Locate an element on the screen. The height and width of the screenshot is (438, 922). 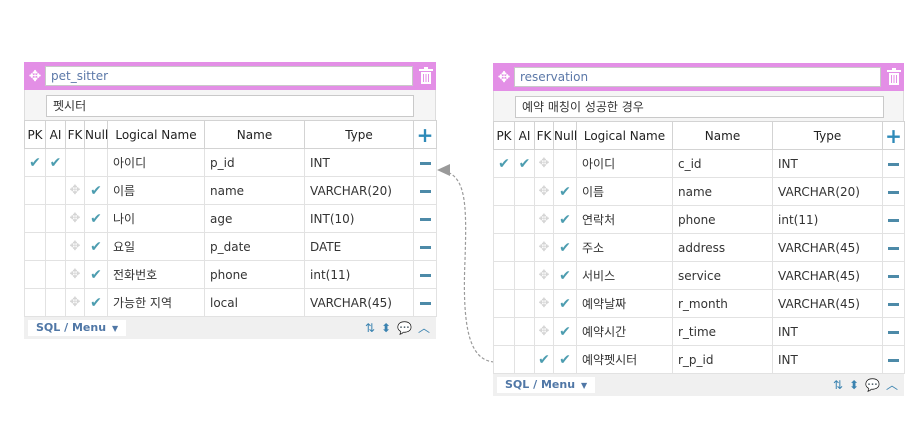
reorder-arrows-icon: ⬍ is located at coordinates (386, 328).